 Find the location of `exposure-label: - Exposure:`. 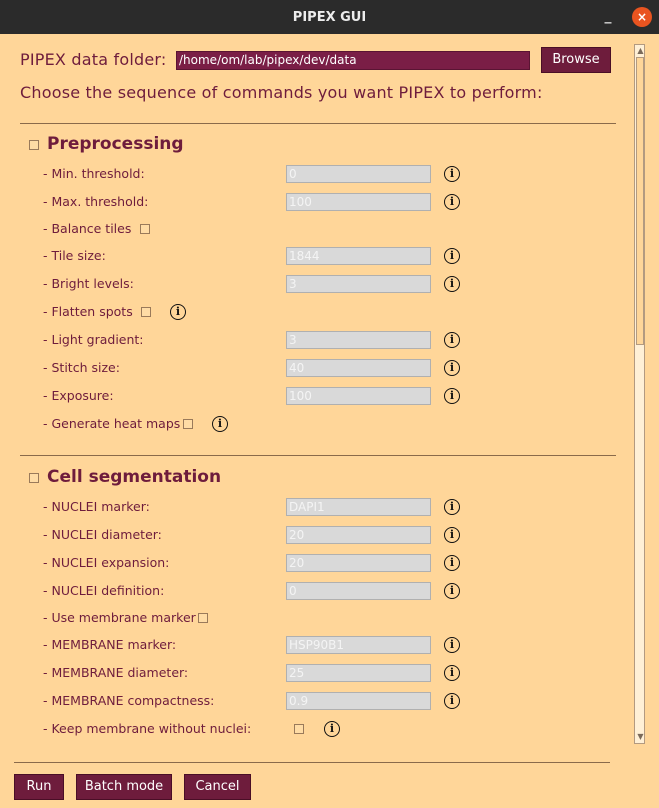

exposure-label: - Exposure: is located at coordinates (78, 395).